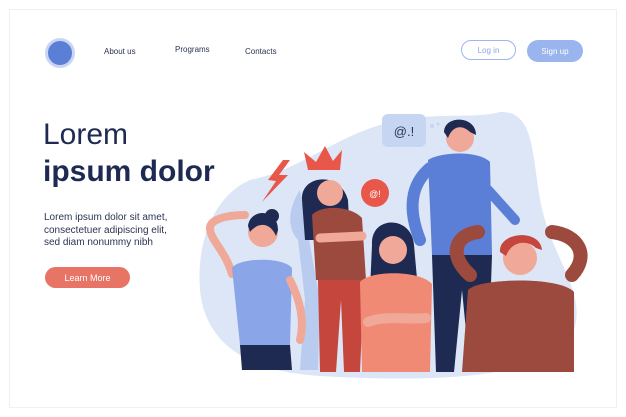  Describe the element at coordinates (192, 49) in the screenshot. I see `nav-programs: Programs` at that location.